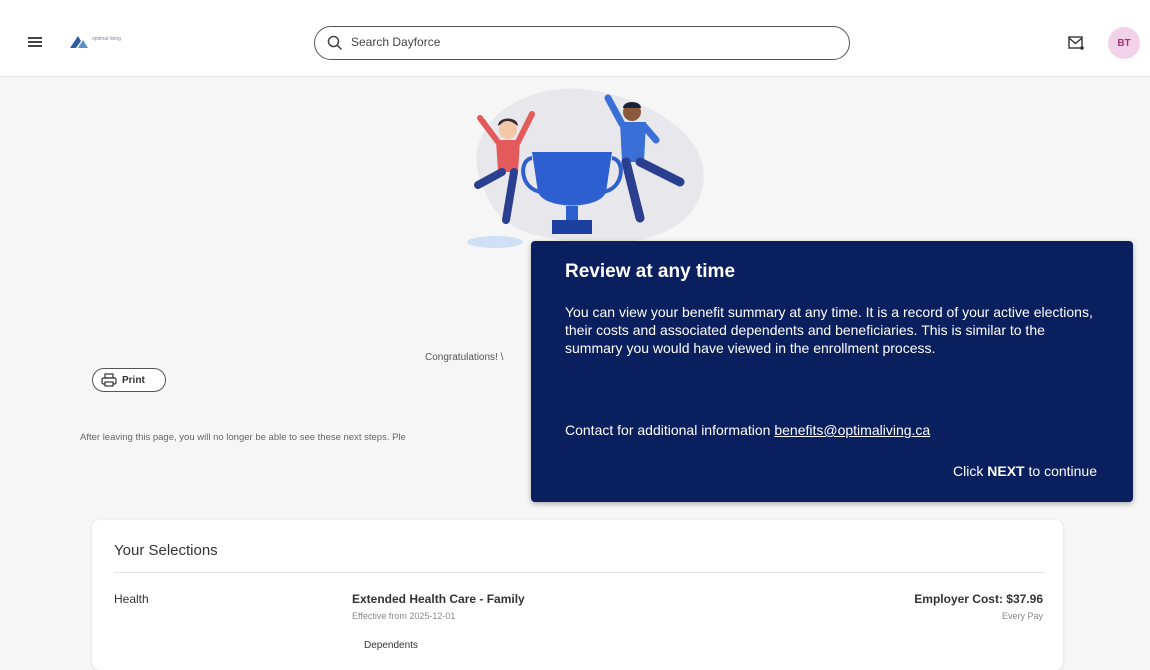 The height and width of the screenshot is (670, 1150). Describe the element at coordinates (35, 42) in the screenshot. I see `hamburger-menu-icon` at that location.